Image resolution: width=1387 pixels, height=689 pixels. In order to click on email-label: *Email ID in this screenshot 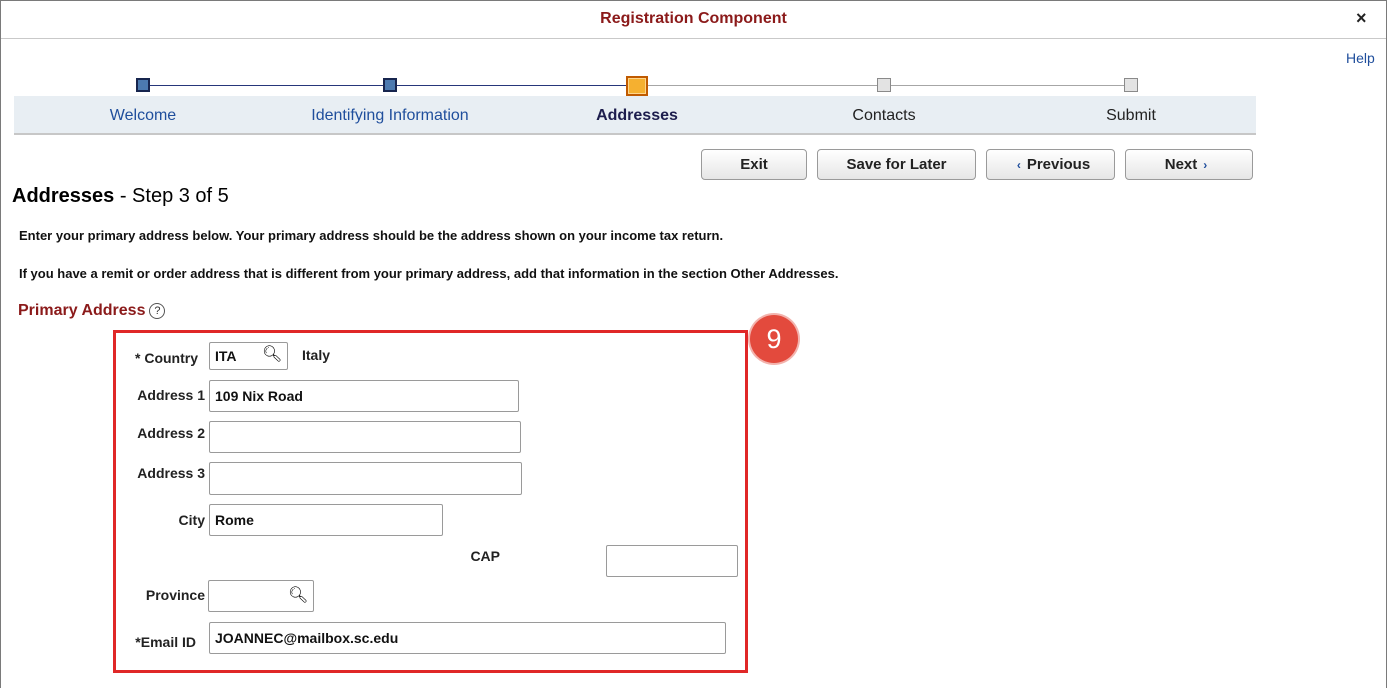, I will do `click(165, 642)`.